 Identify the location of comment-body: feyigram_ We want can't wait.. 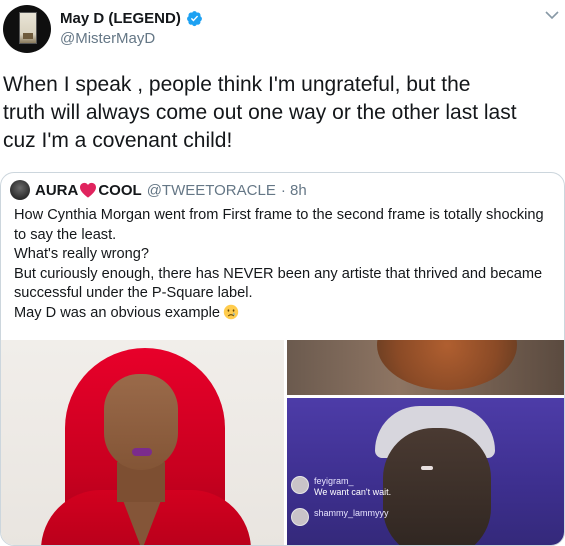
(352, 487).